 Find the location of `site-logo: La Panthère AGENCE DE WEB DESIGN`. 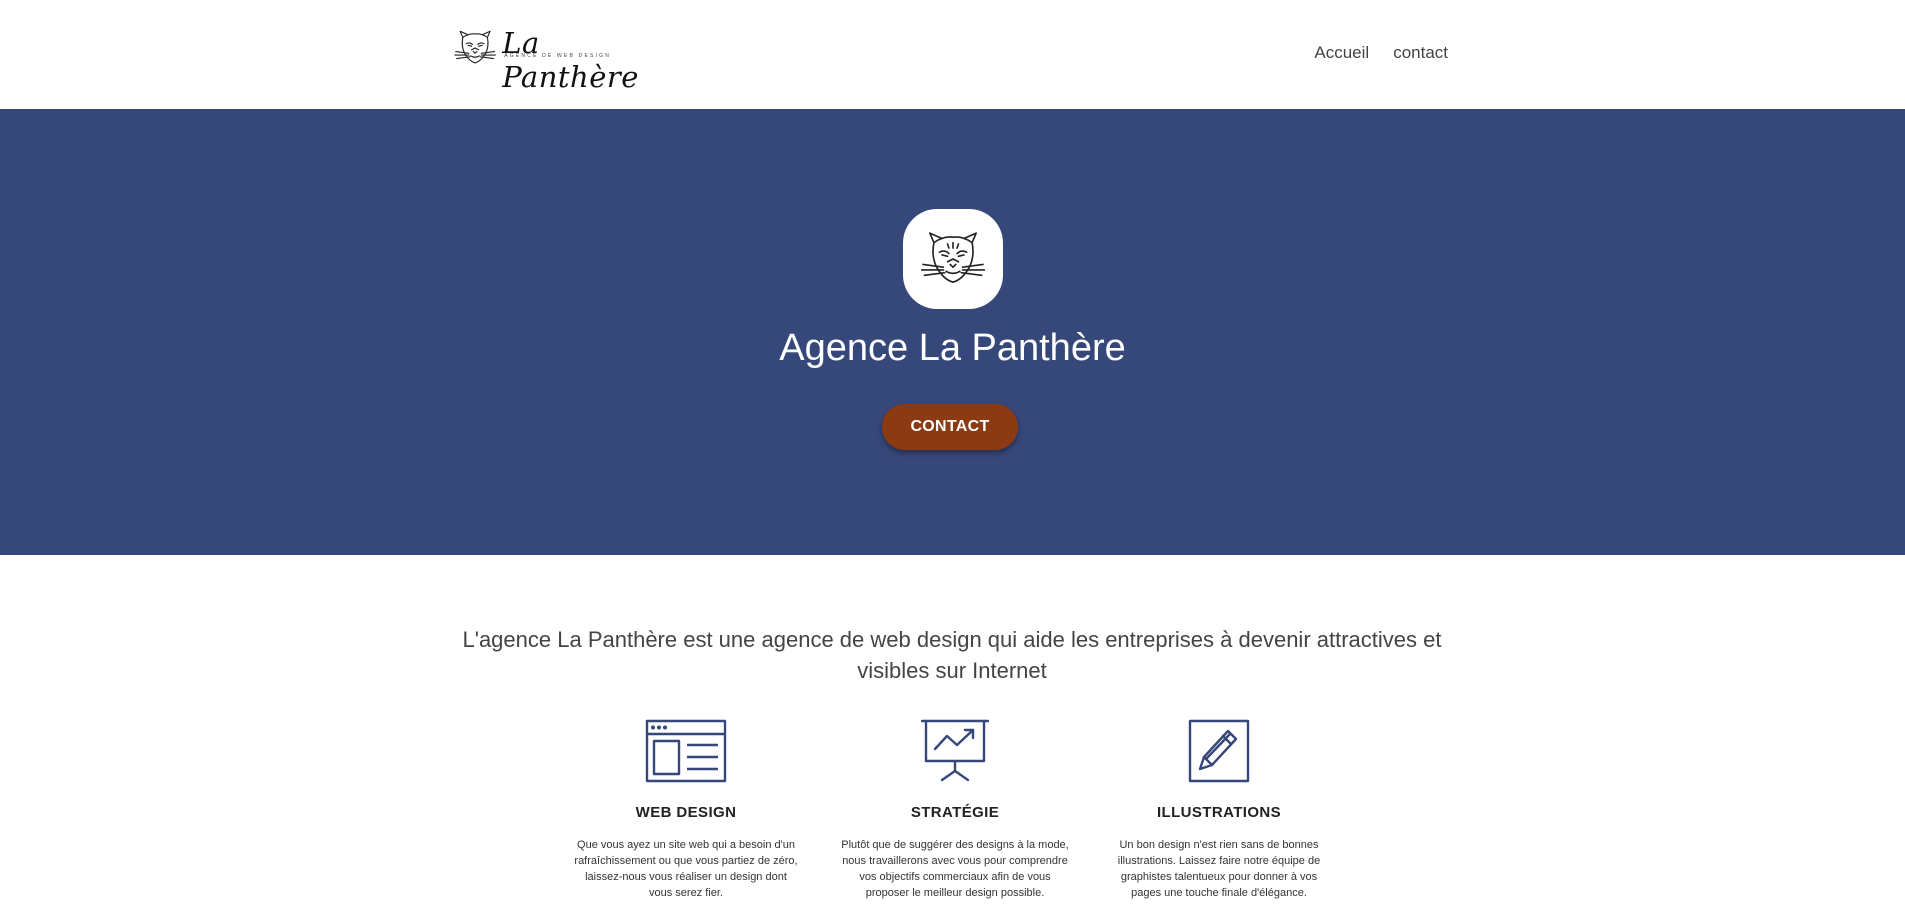

site-logo: La Panthère AGENCE DE WEB DESIGN is located at coordinates (559, 60).